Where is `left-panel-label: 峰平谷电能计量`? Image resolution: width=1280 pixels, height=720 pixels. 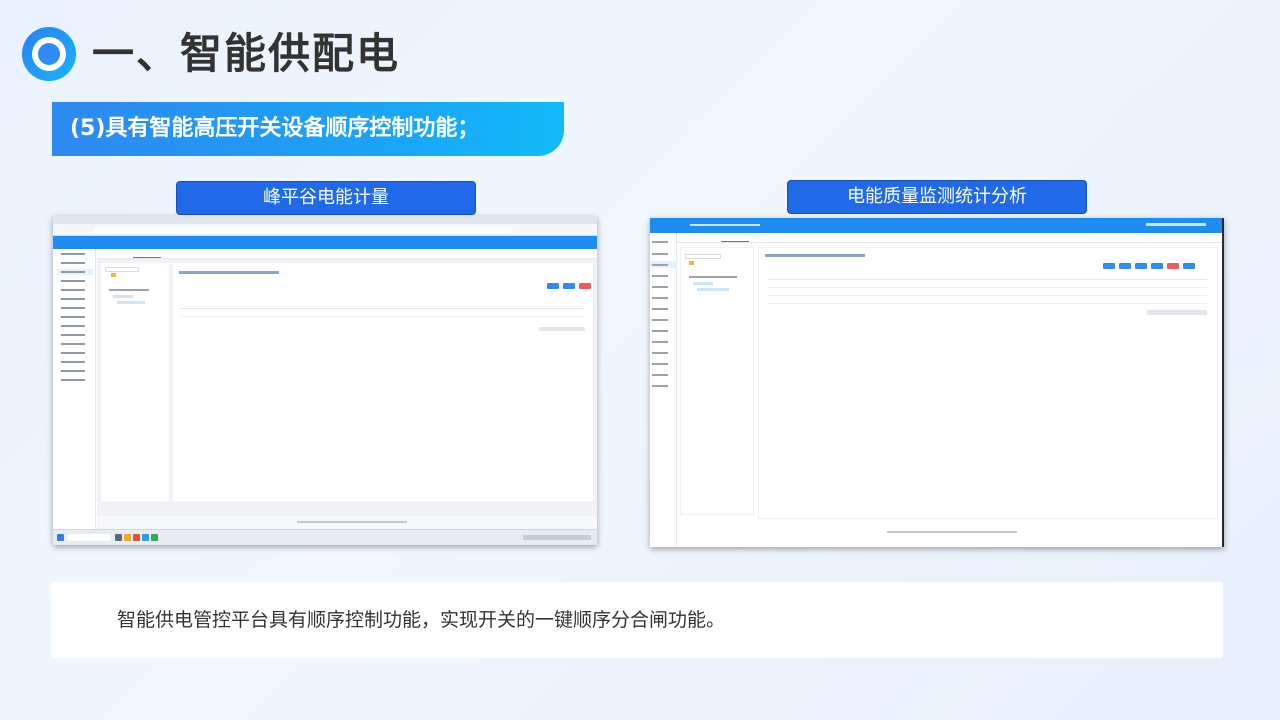 left-panel-label: 峰平谷电能计量 is located at coordinates (326, 198).